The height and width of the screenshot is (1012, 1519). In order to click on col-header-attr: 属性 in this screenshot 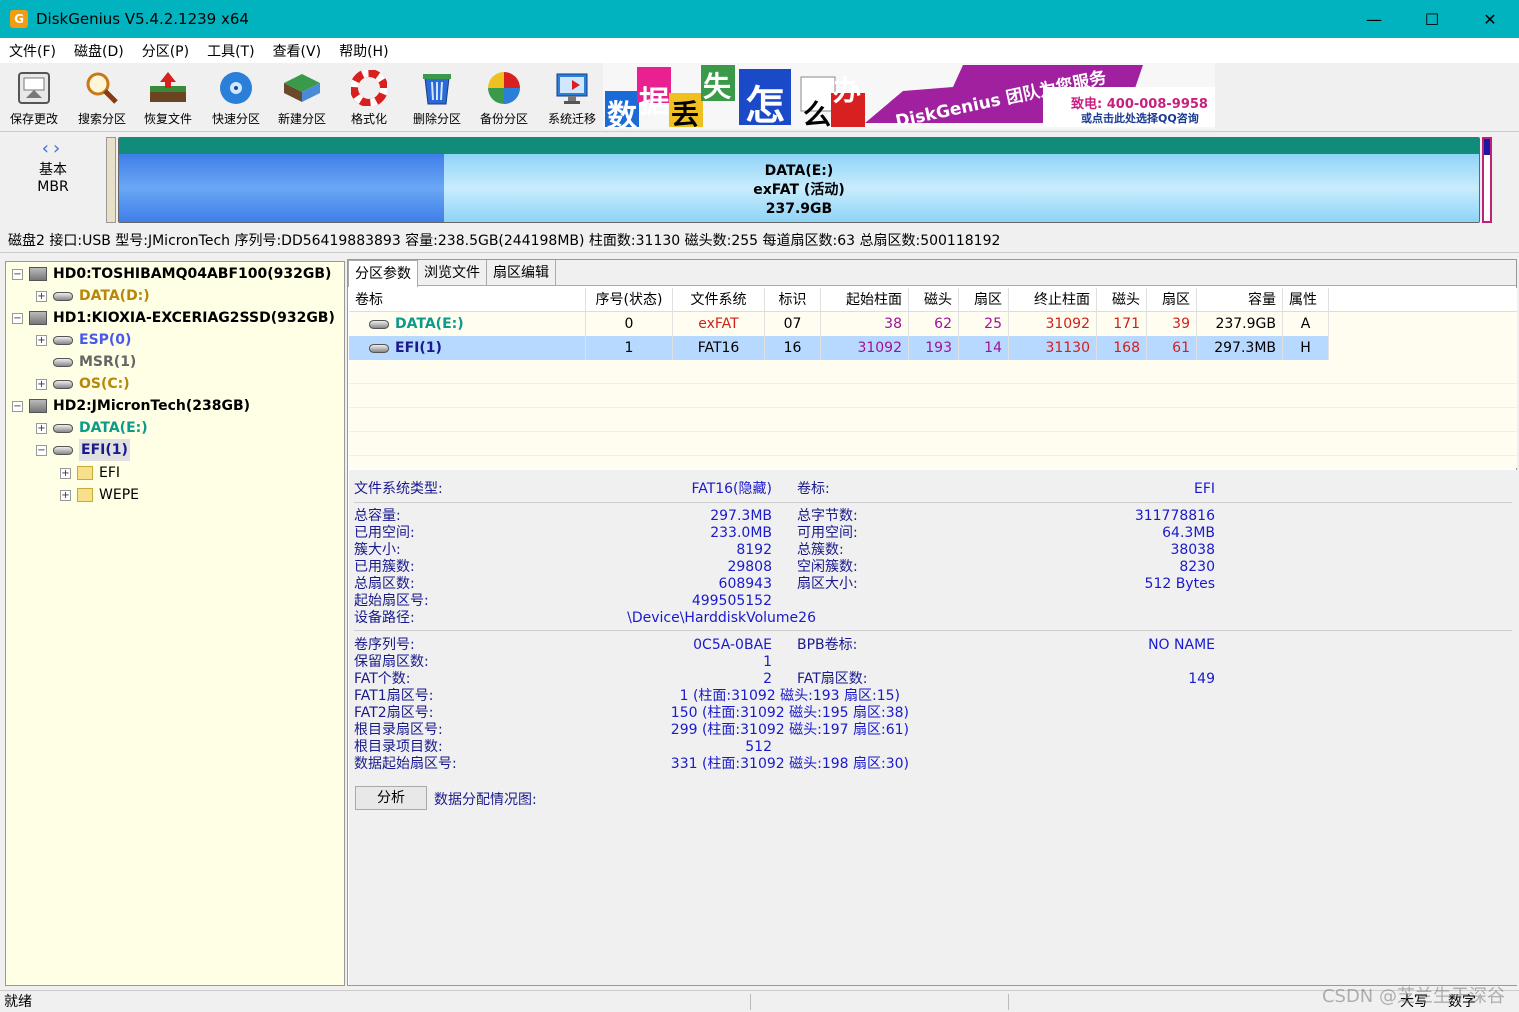, I will do `click(1306, 300)`.